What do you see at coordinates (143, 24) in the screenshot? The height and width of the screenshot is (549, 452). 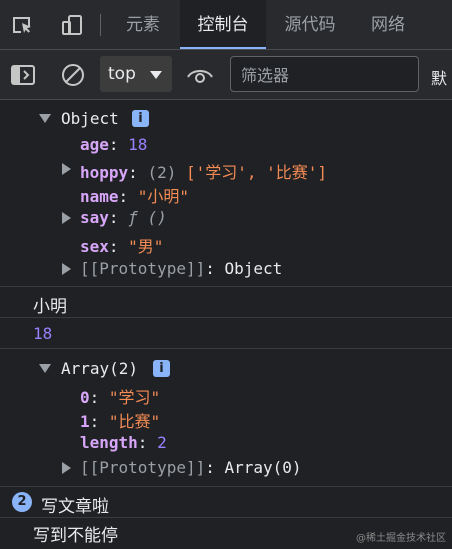 I see `tab-elements: 元素` at bounding box center [143, 24].